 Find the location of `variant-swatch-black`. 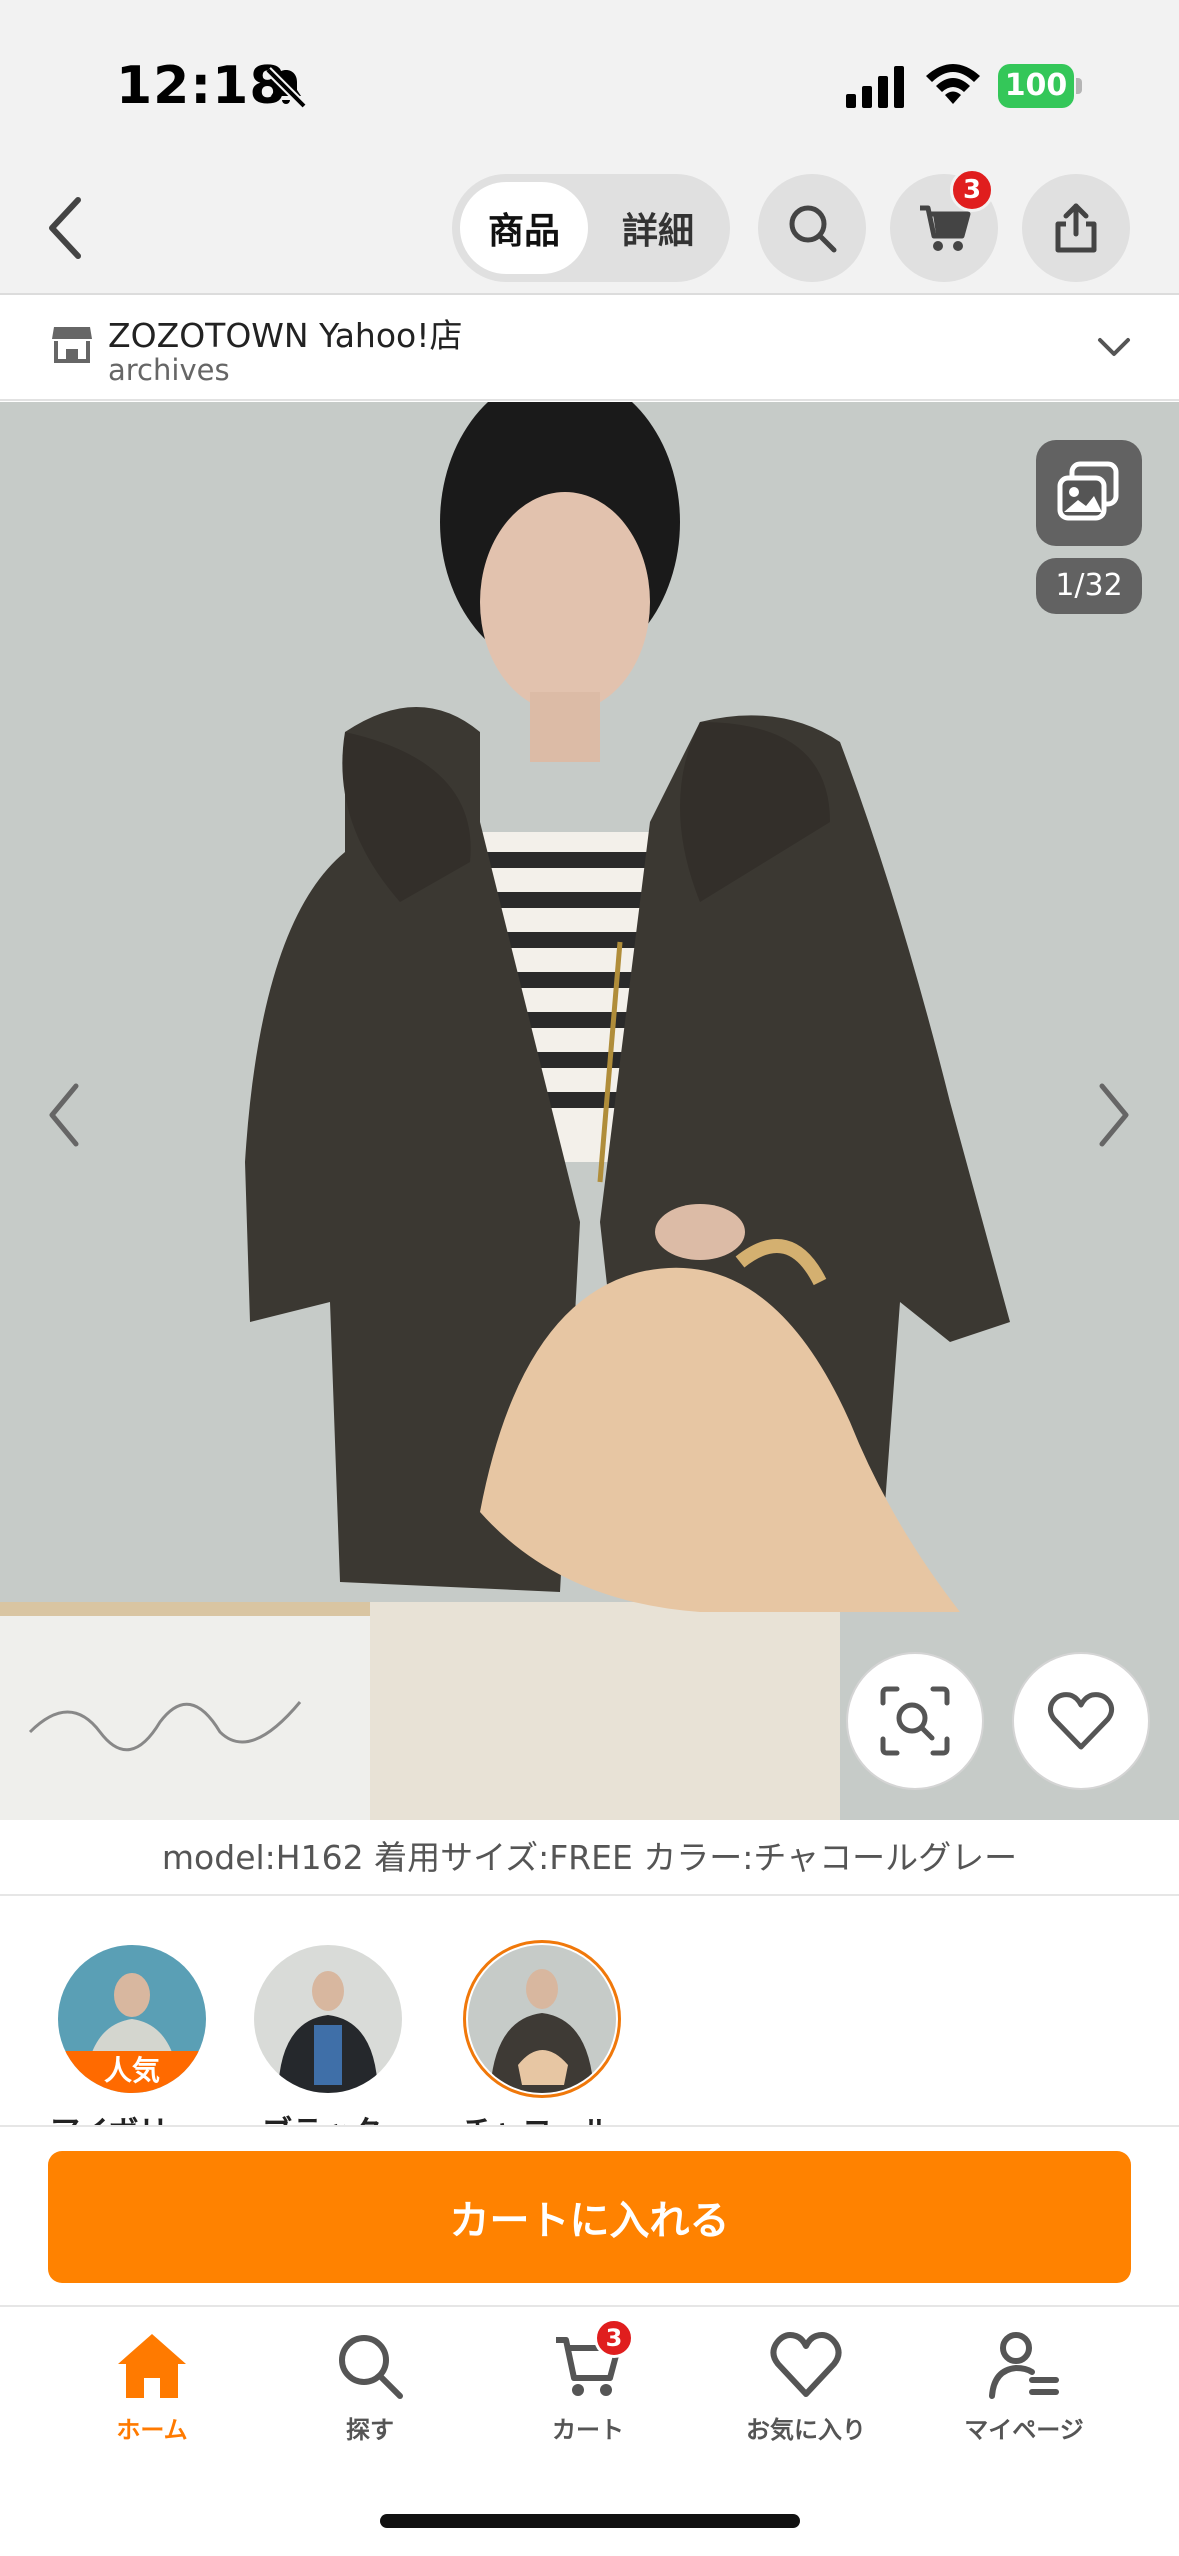

variant-swatch-black is located at coordinates (328, 2019).